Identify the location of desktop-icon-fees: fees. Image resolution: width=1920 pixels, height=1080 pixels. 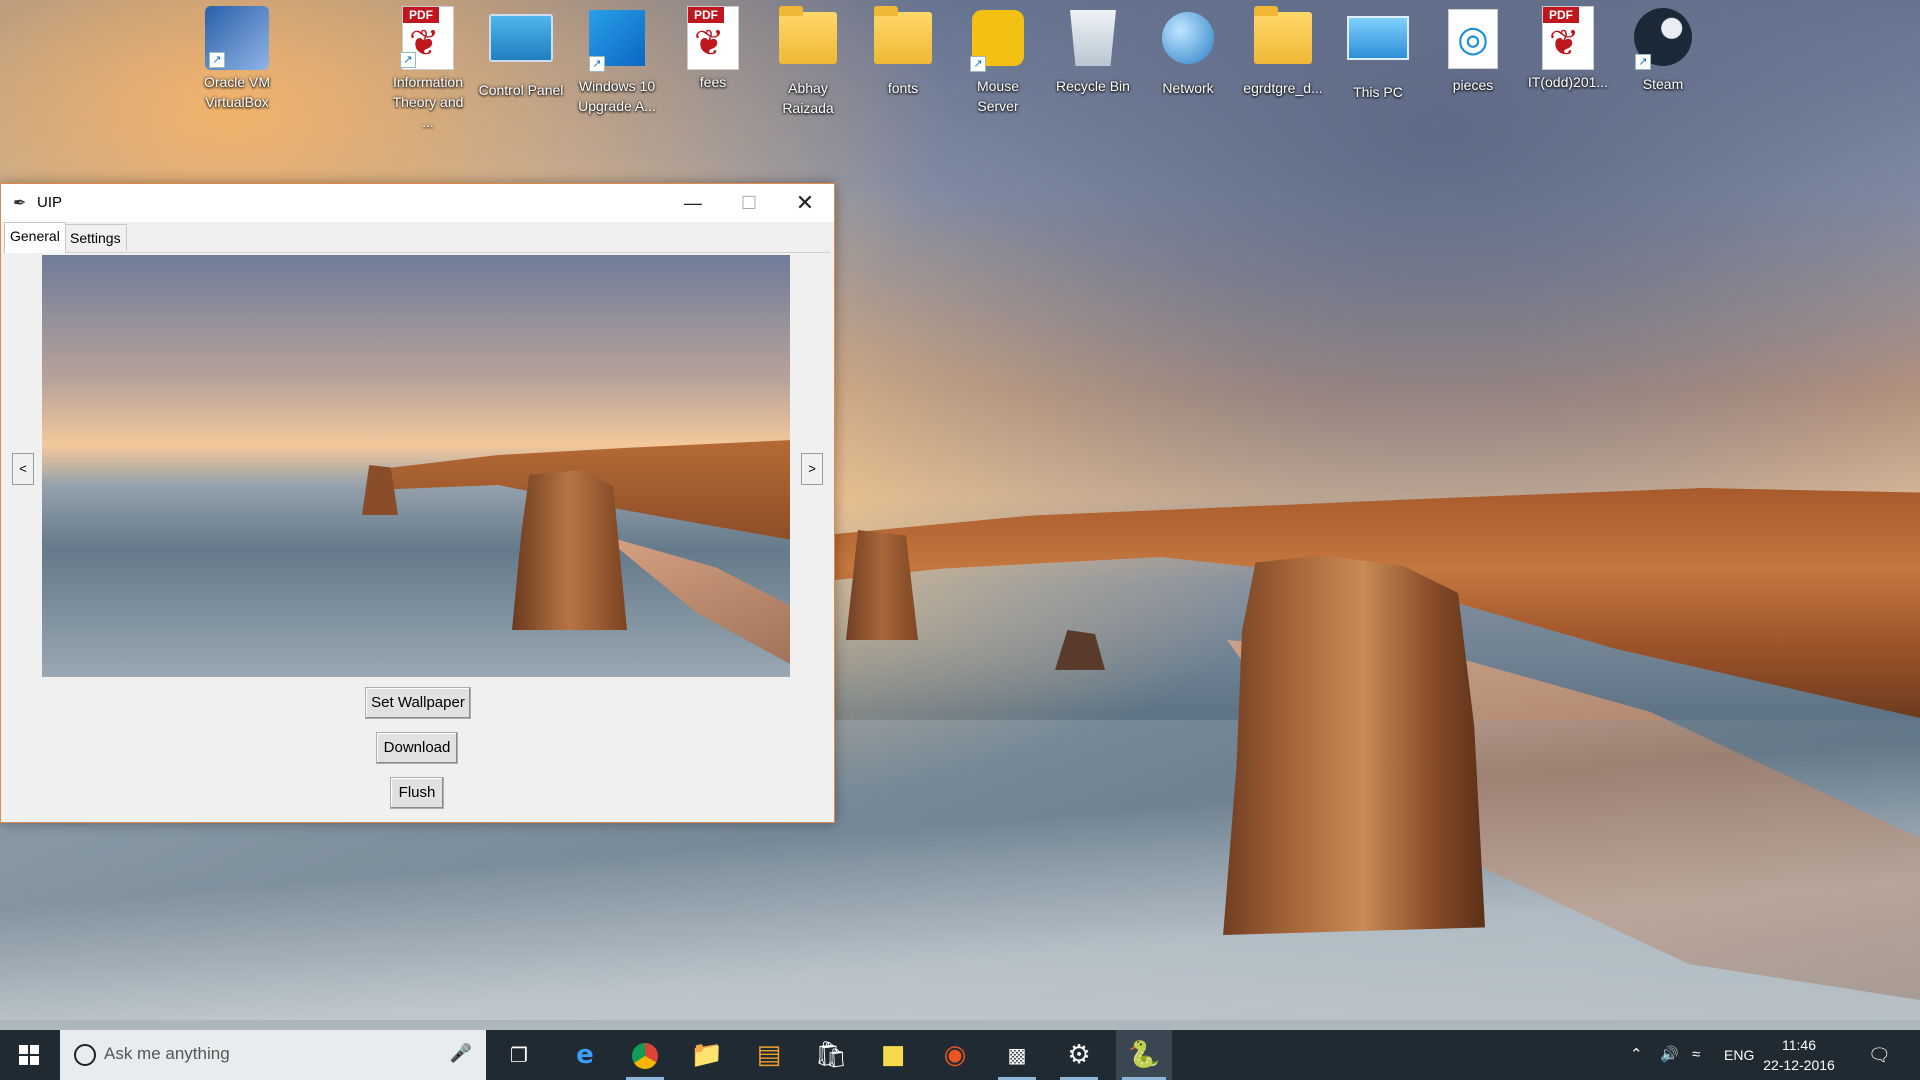
(713, 49).